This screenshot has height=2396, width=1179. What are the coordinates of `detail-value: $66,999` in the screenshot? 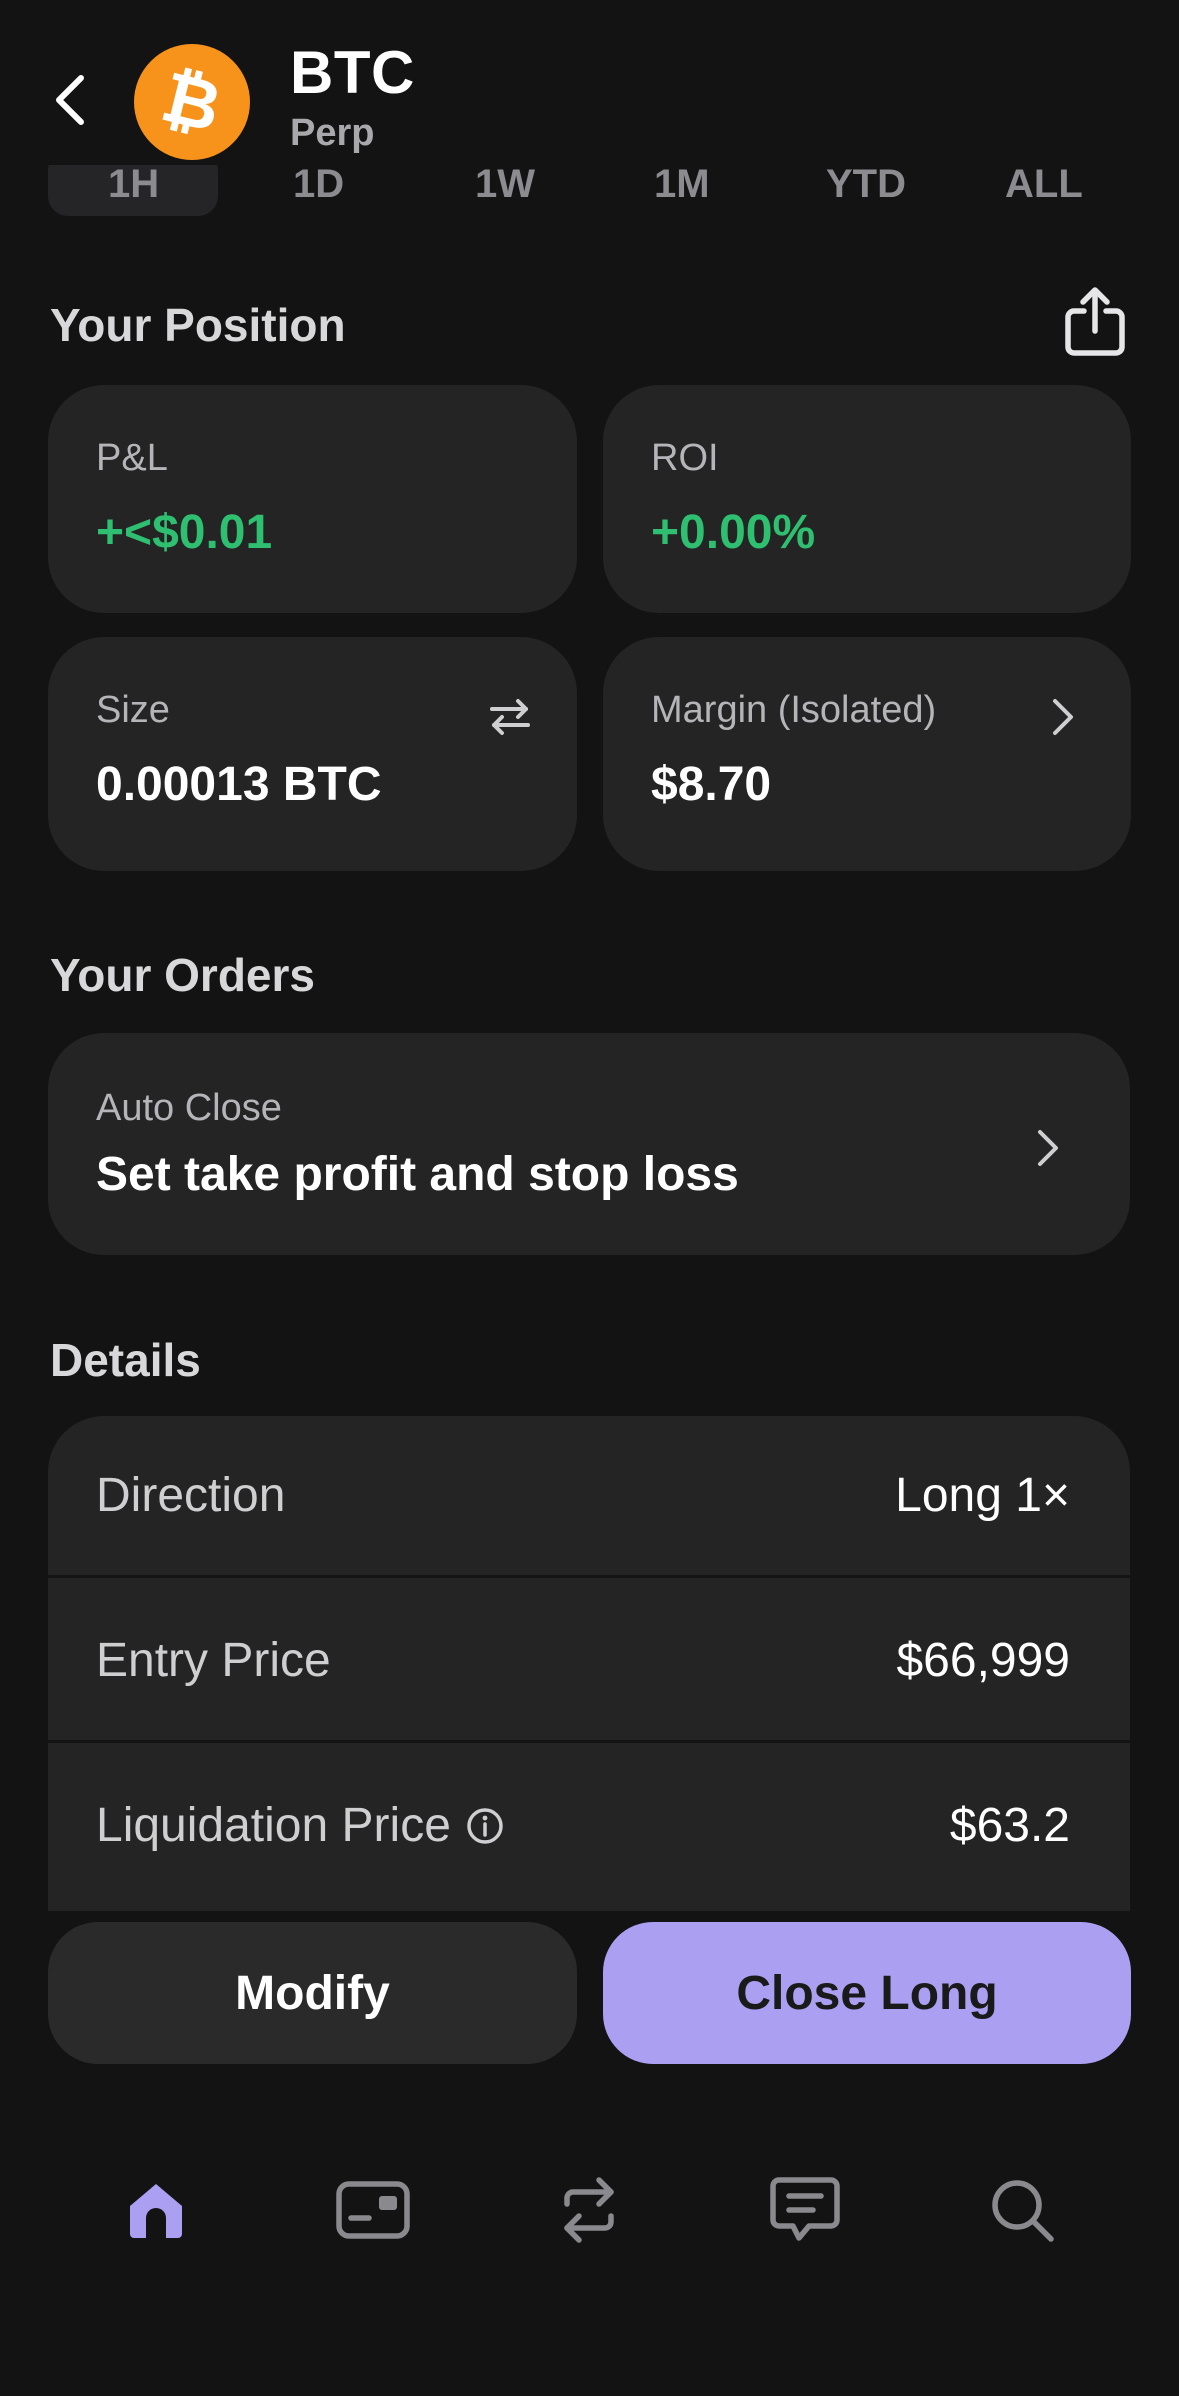 It's located at (983, 1660).